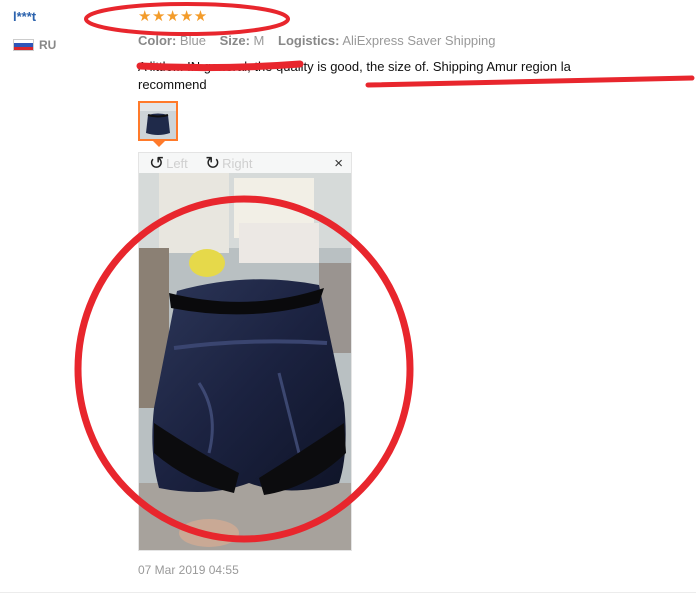 The height and width of the screenshot is (607, 696). Describe the element at coordinates (213, 163) in the screenshot. I see `rotate-right-icon: ↻` at that location.